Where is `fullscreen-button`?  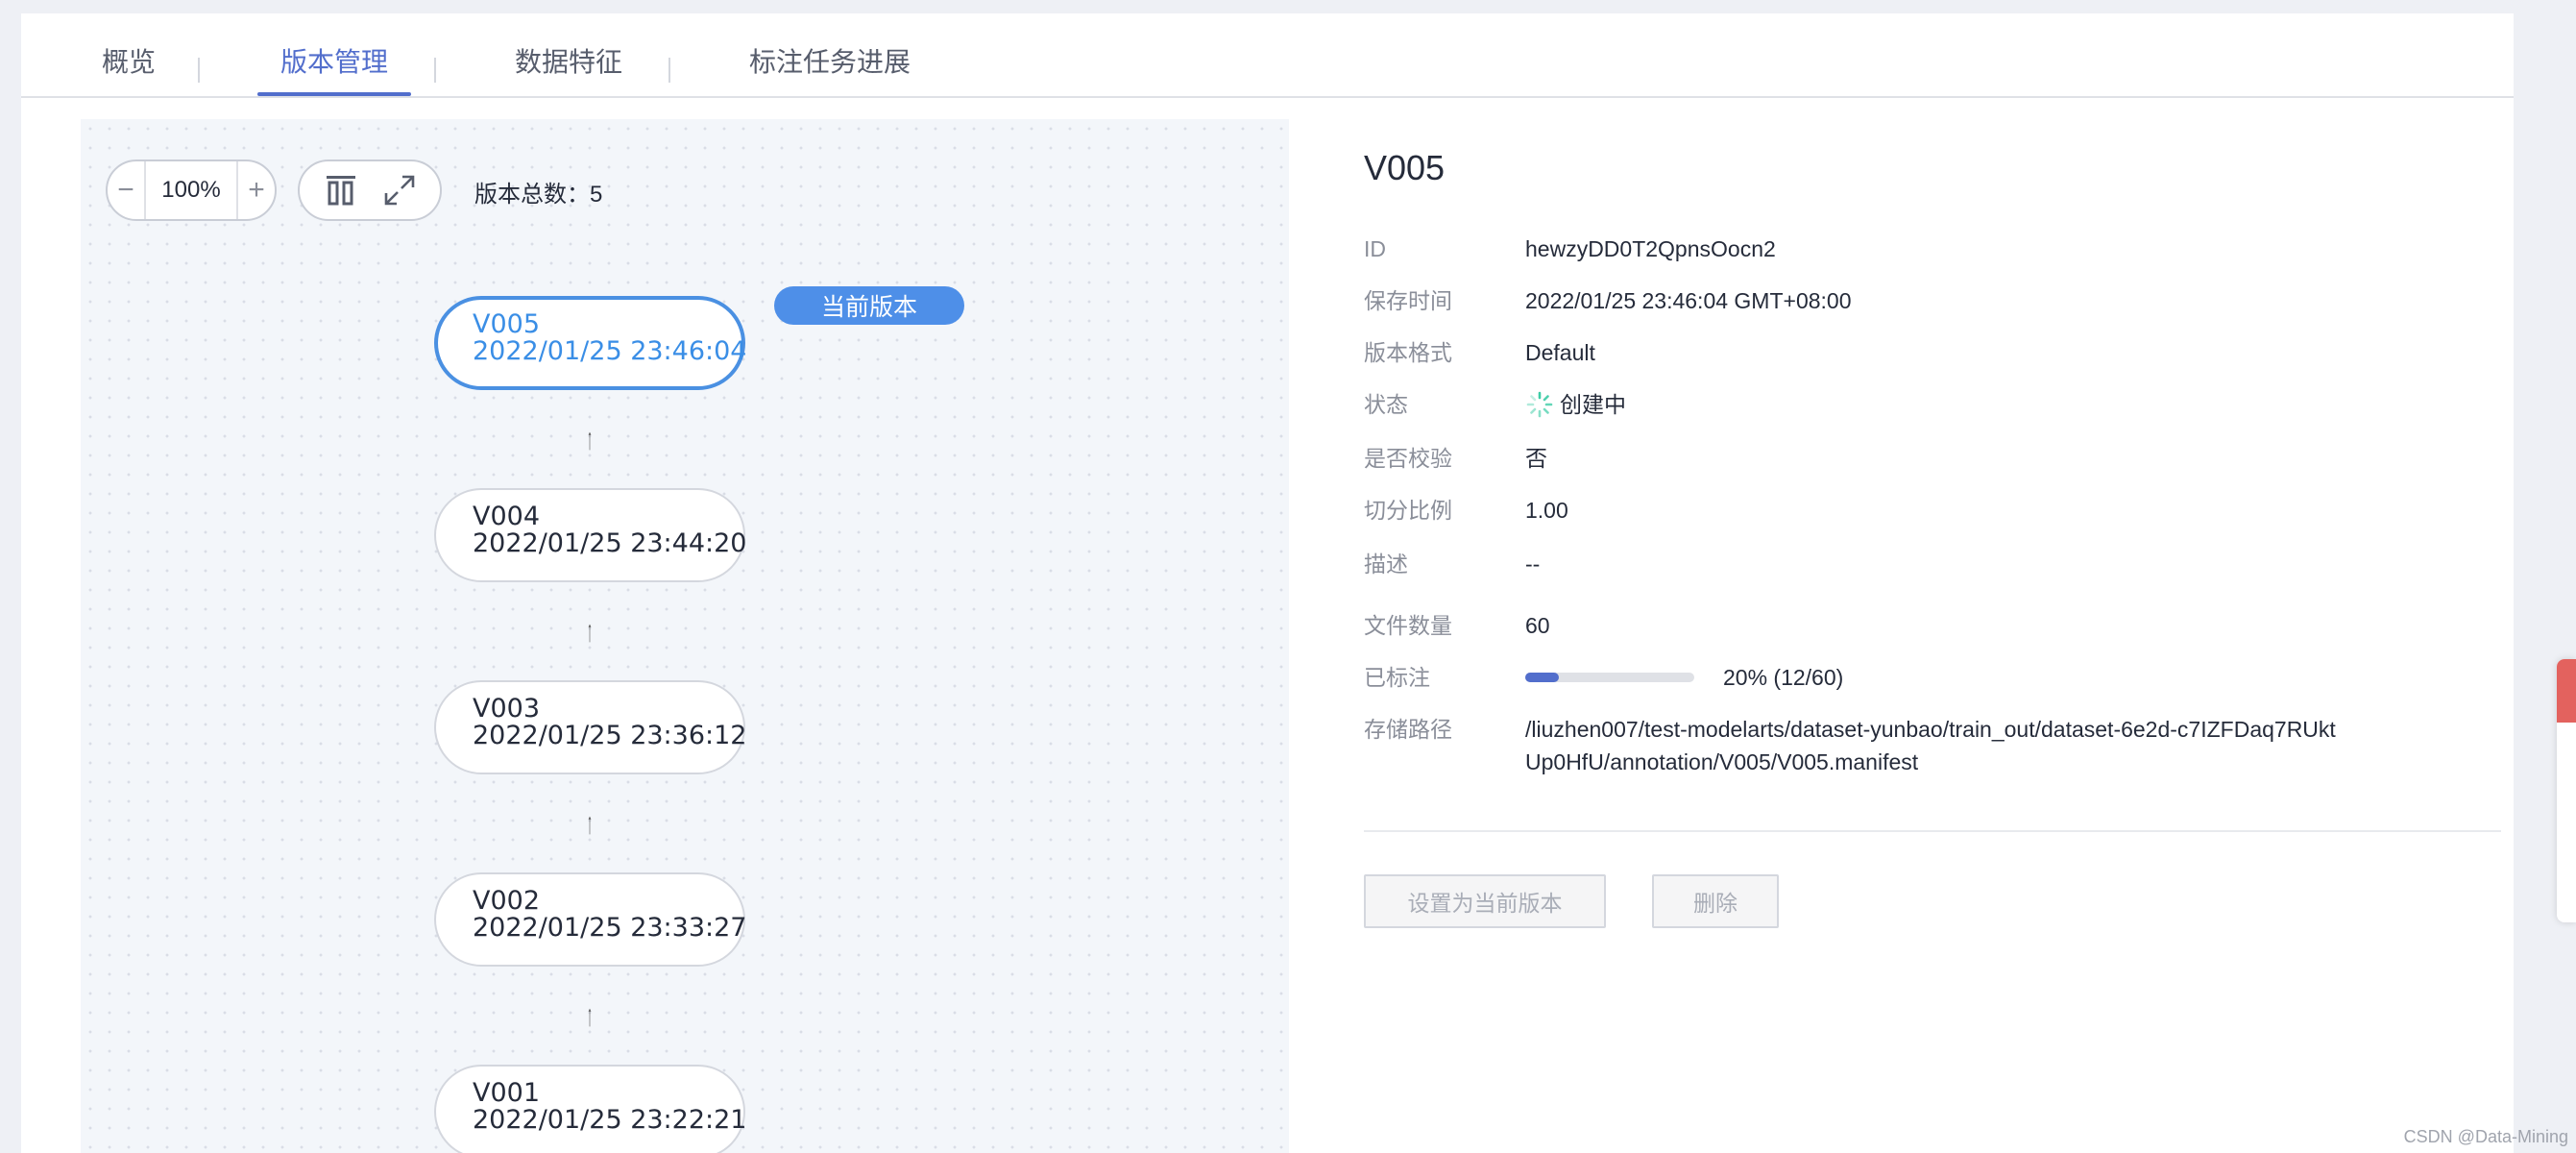
fullscreen-button is located at coordinates (399, 190).